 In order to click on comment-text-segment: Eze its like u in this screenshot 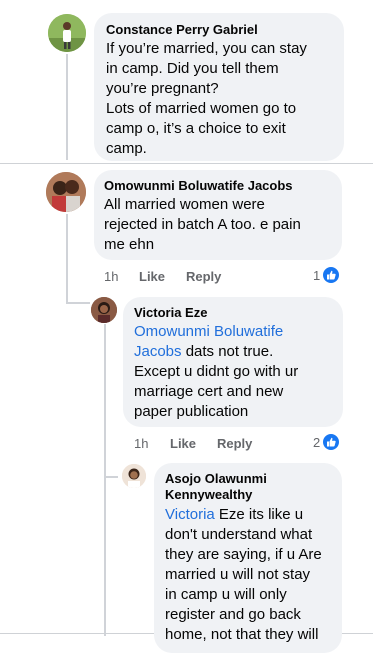, I will do `click(259, 514)`.